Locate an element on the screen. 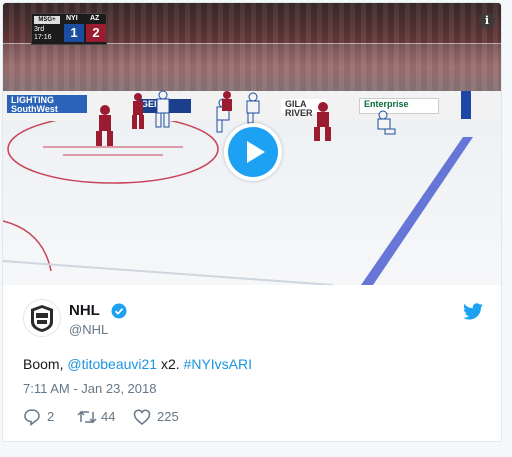  retweet-icon is located at coordinates (87, 417).